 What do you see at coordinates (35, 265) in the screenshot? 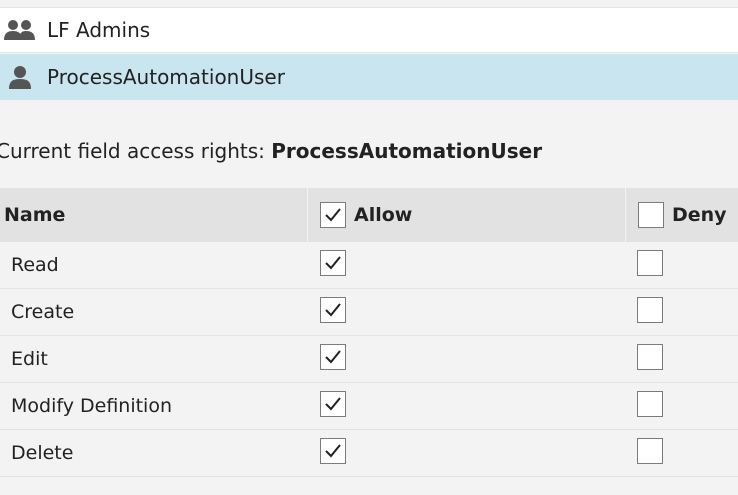
I see `right-name: Read` at bounding box center [35, 265].